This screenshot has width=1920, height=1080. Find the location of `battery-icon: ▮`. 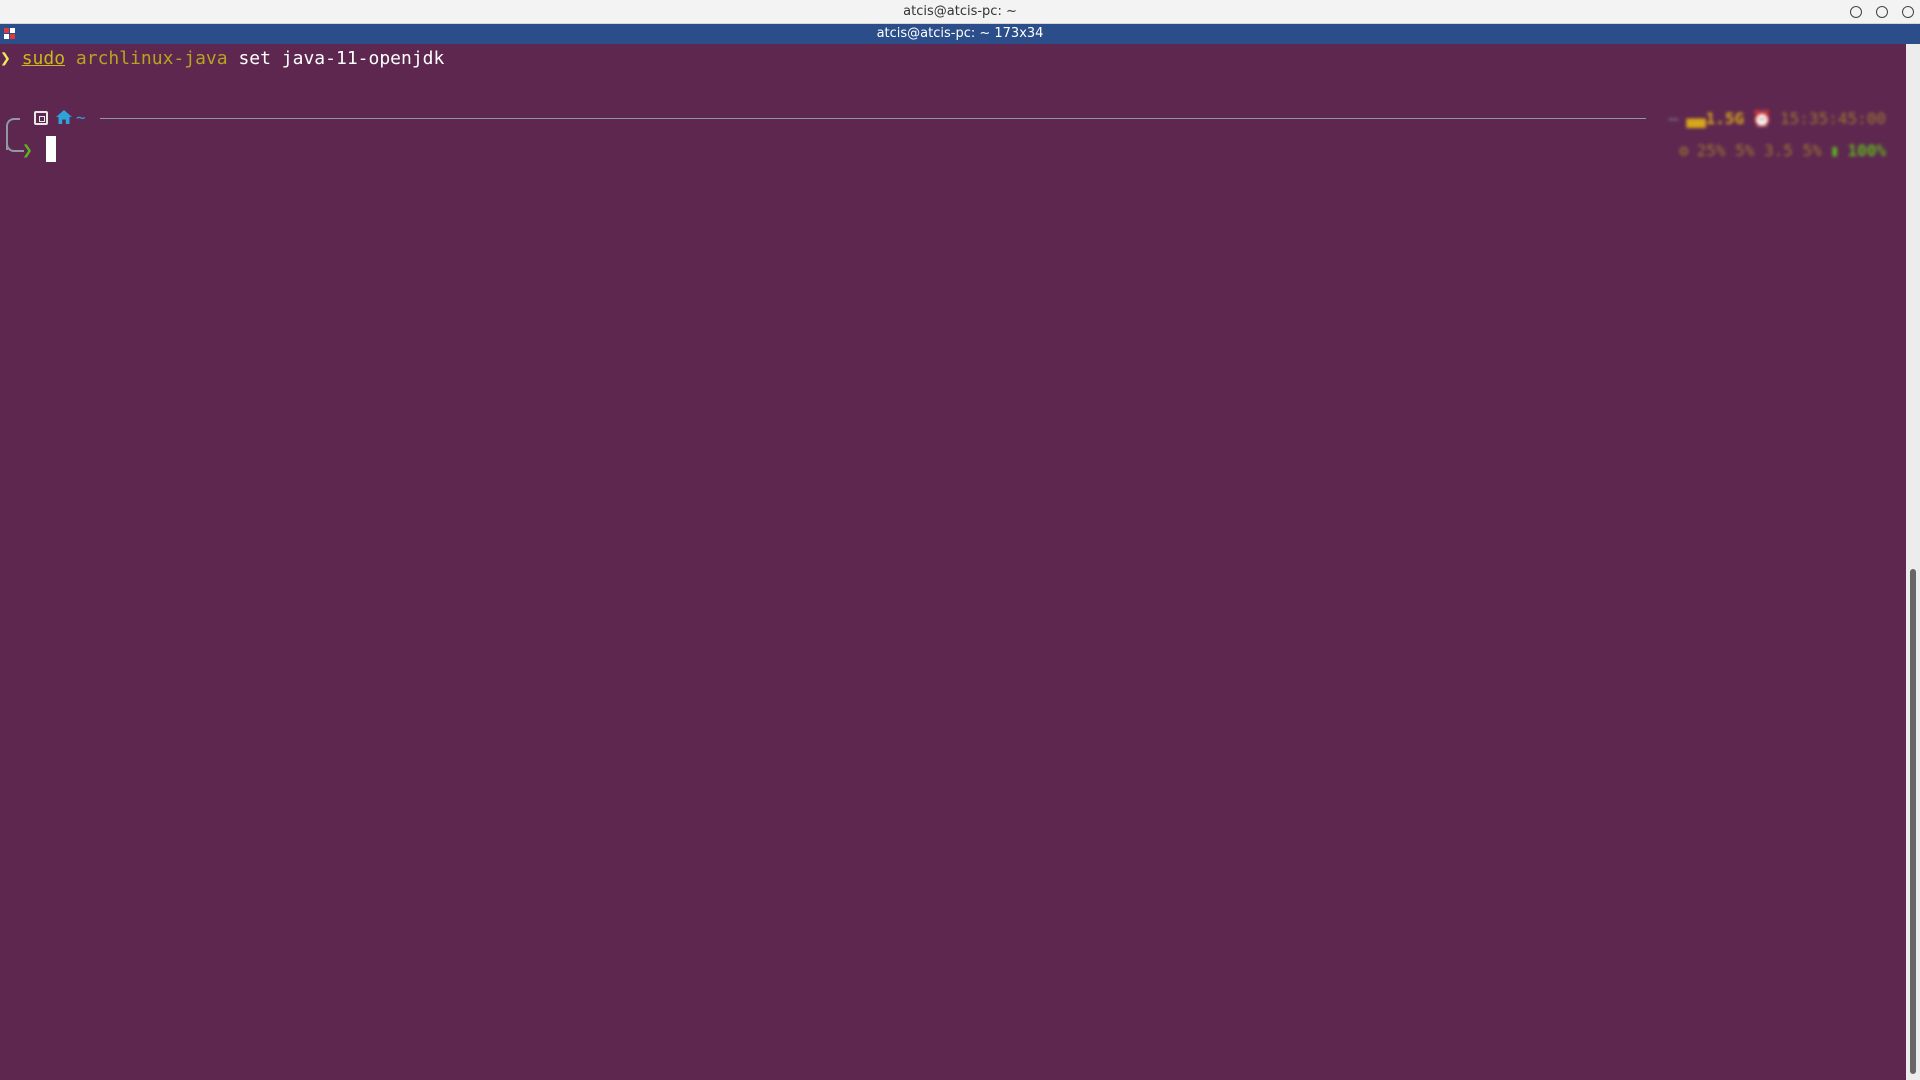

battery-icon: ▮ is located at coordinates (1834, 150).